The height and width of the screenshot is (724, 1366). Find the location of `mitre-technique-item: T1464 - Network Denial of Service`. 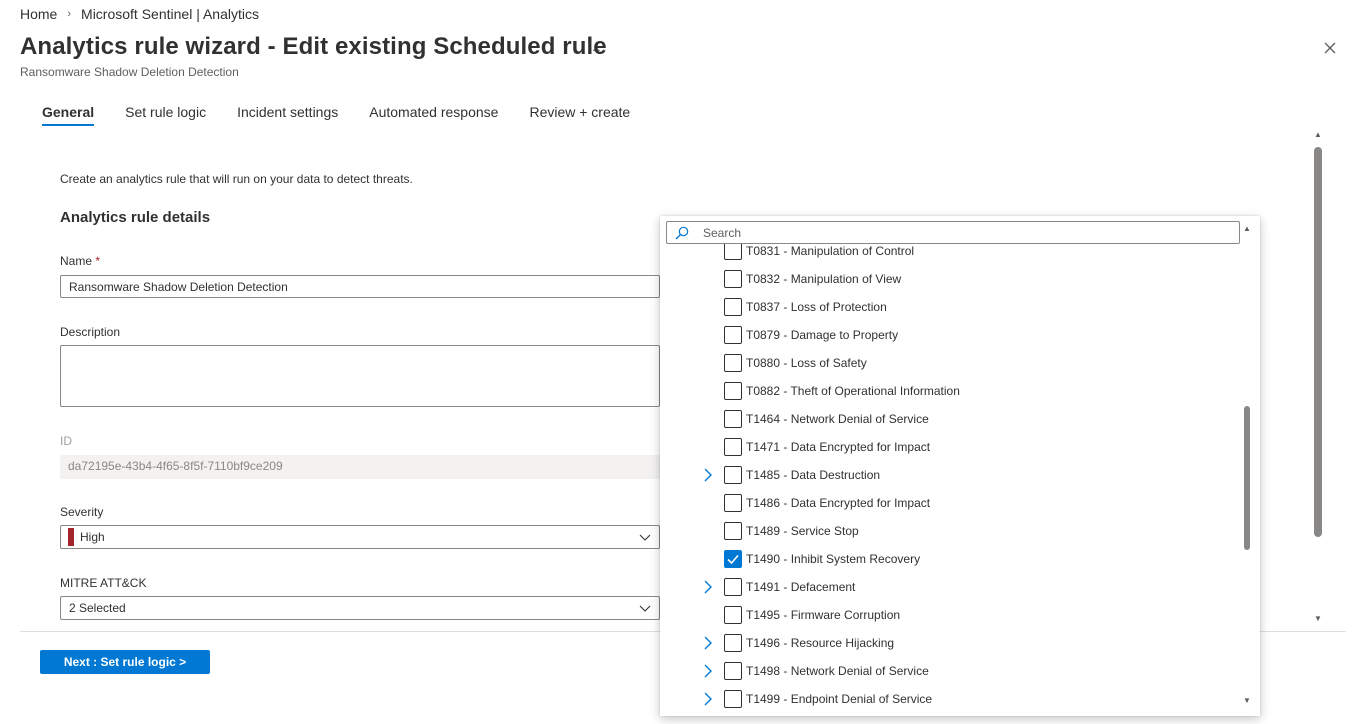

mitre-technique-item: T1464 - Network Denial of Service is located at coordinates (952, 419).